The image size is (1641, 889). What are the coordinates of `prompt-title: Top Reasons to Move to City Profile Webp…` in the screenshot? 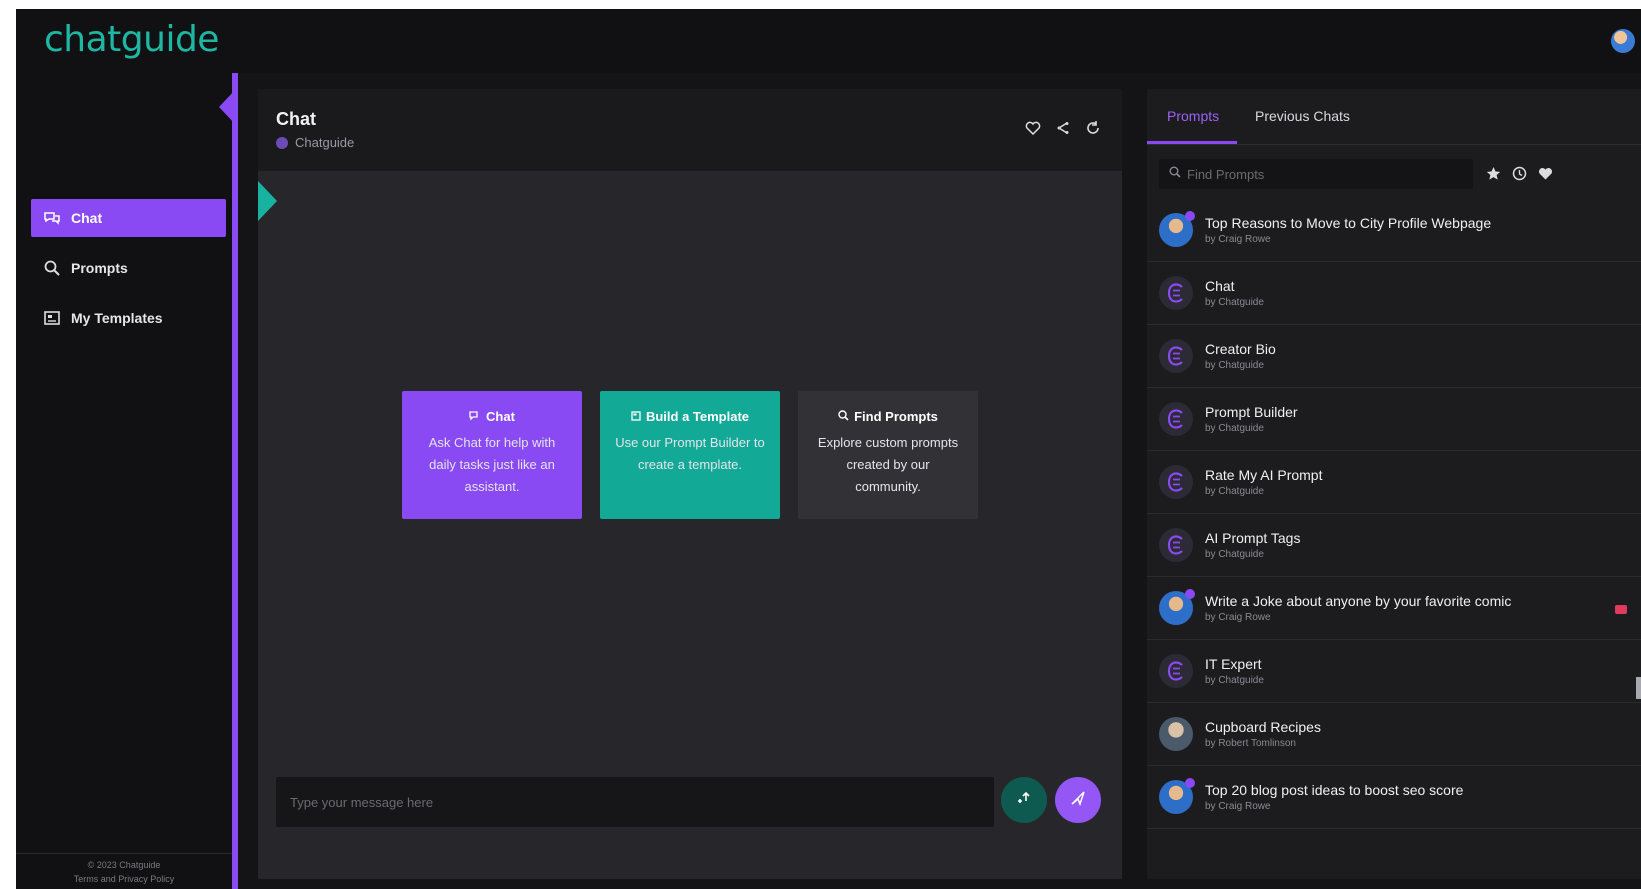 It's located at (1348, 223).